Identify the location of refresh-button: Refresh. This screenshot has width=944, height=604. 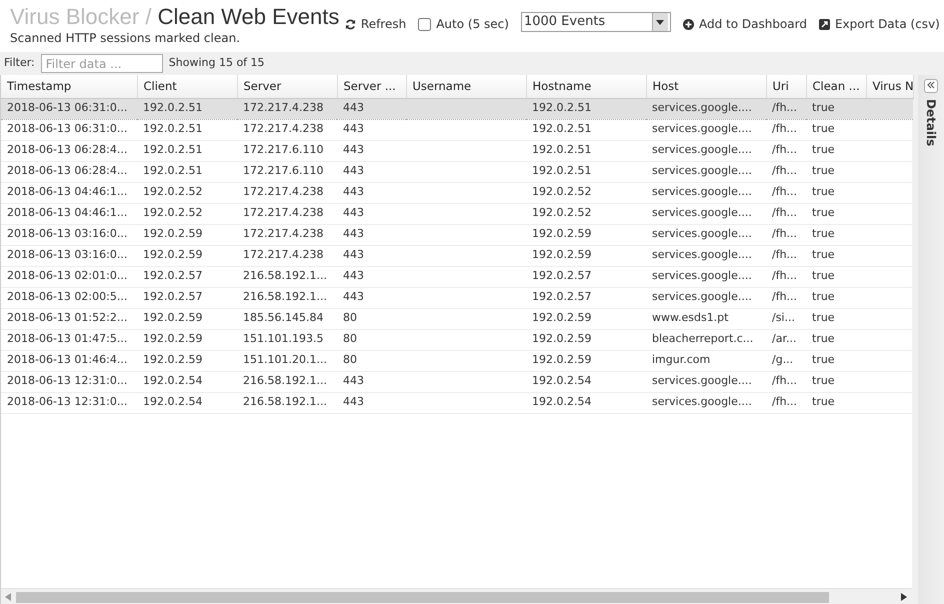
(375, 24).